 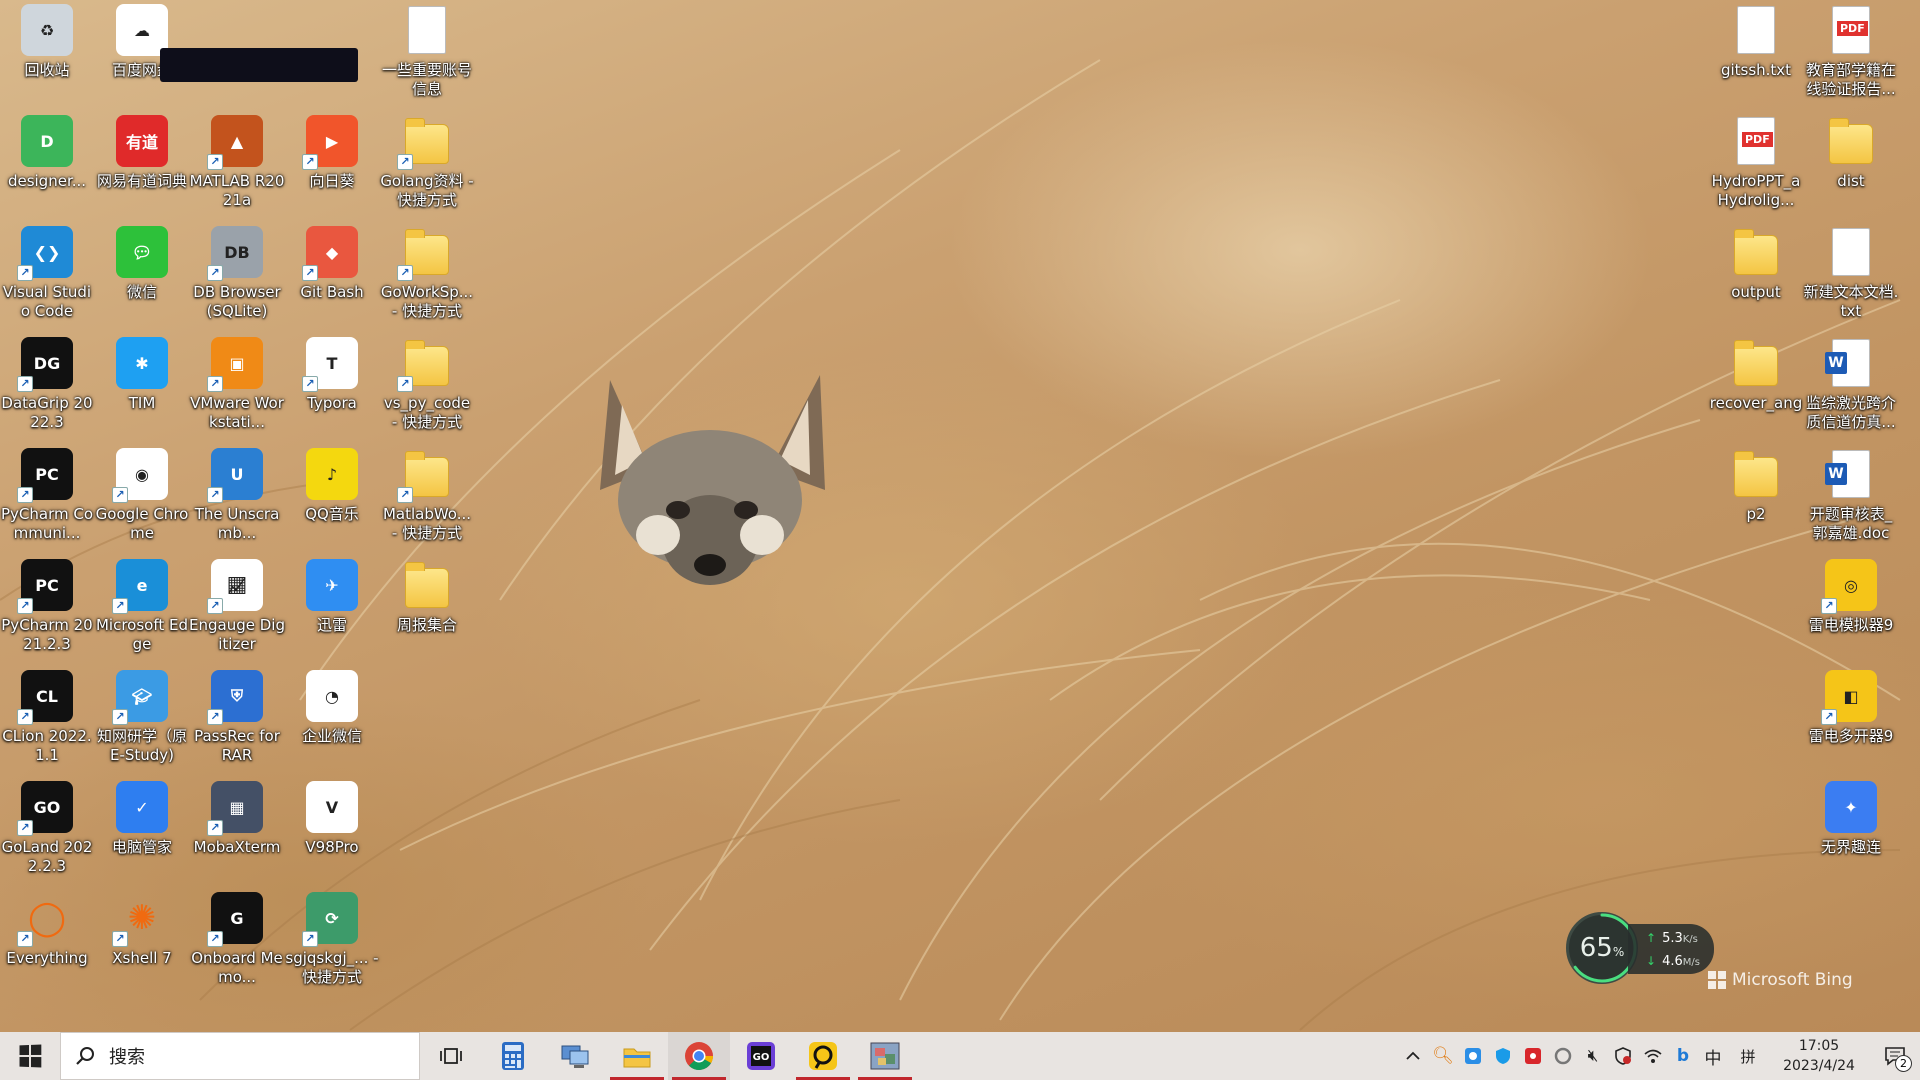 What do you see at coordinates (47, 634) in the screenshot?
I see `desktop-icon-label: PyCharm 2021.2.3` at bounding box center [47, 634].